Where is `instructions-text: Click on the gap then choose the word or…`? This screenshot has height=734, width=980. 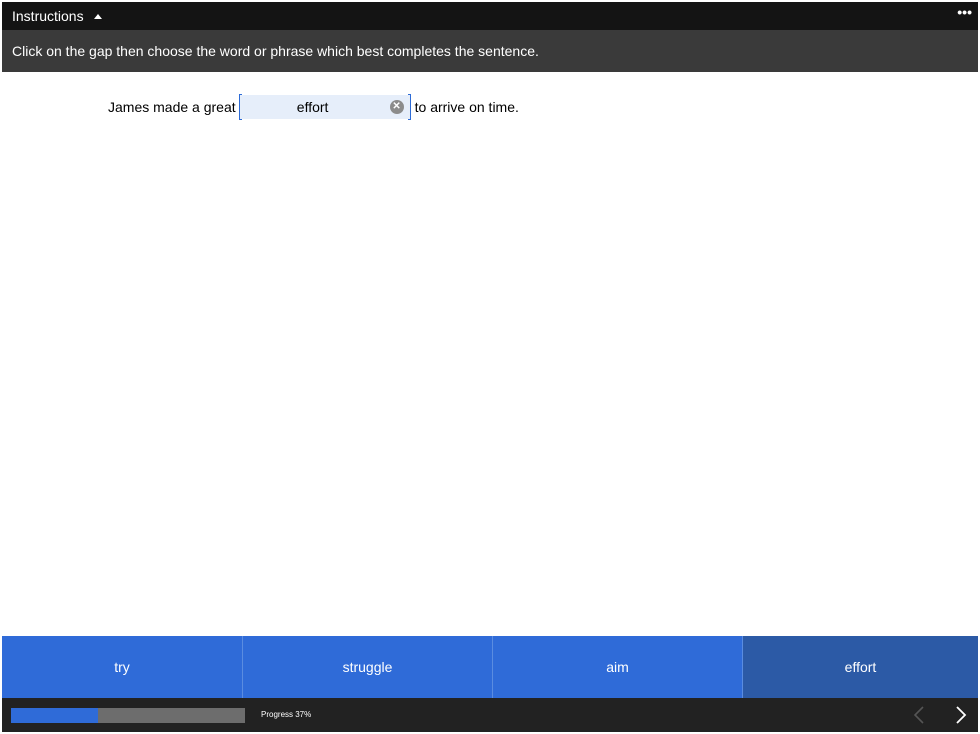
instructions-text: Click on the gap then choose the word or… is located at coordinates (275, 51).